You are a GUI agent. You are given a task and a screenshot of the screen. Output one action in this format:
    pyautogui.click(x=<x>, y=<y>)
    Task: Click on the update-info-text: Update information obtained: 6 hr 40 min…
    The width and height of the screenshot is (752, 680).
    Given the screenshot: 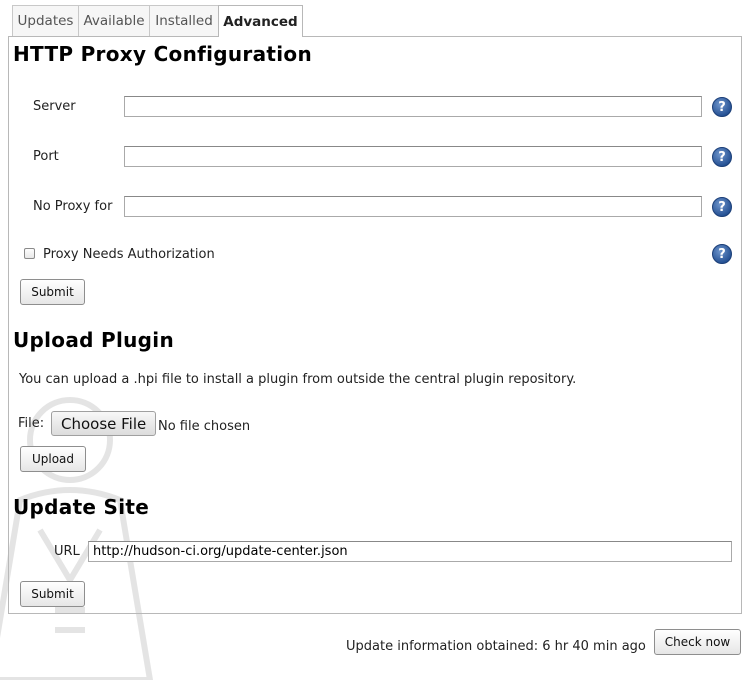 What is the action you would take?
    pyautogui.click(x=496, y=646)
    